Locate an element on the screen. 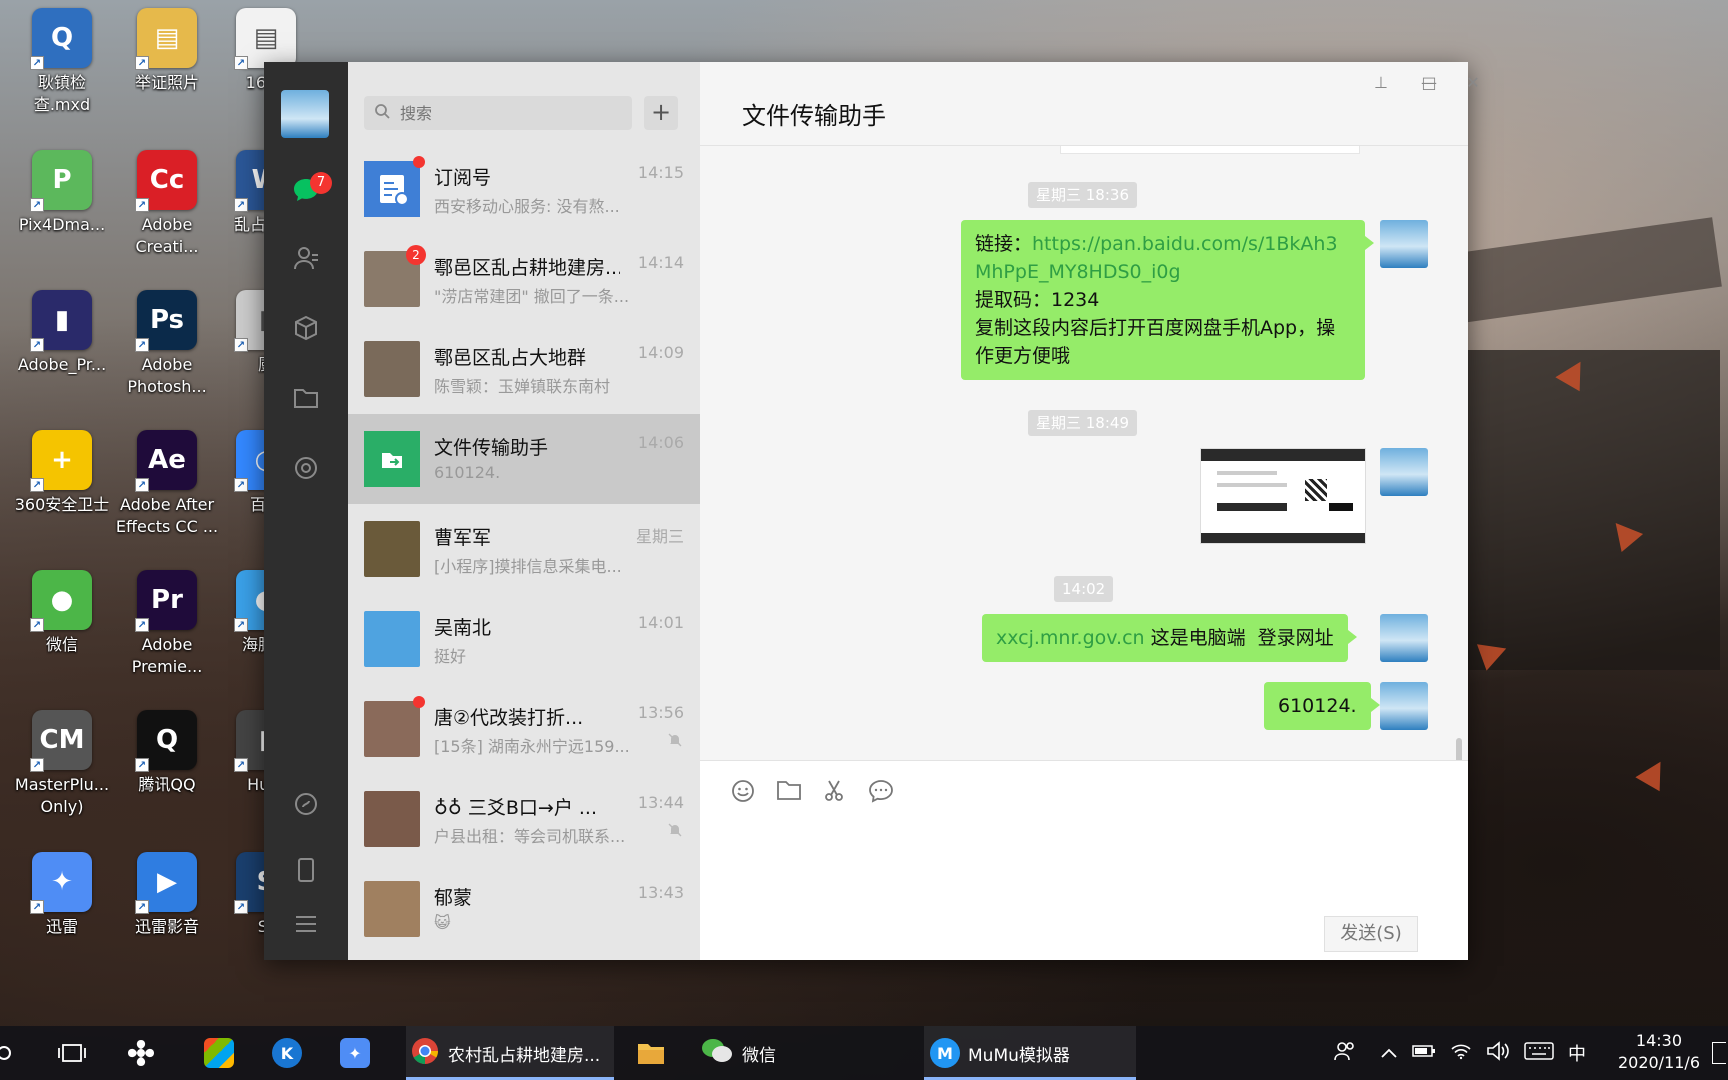 The width and height of the screenshot is (1728, 1080). conversation-body: 吴南北 14:01 挺好 is located at coordinates (559, 639).